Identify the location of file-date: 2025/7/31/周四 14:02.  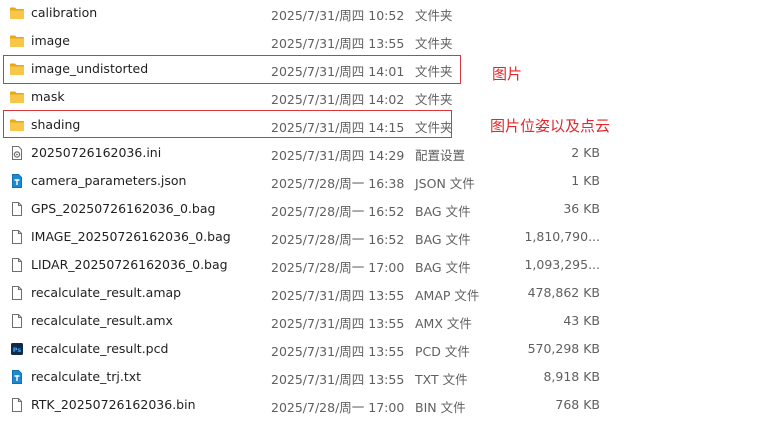
(338, 99).